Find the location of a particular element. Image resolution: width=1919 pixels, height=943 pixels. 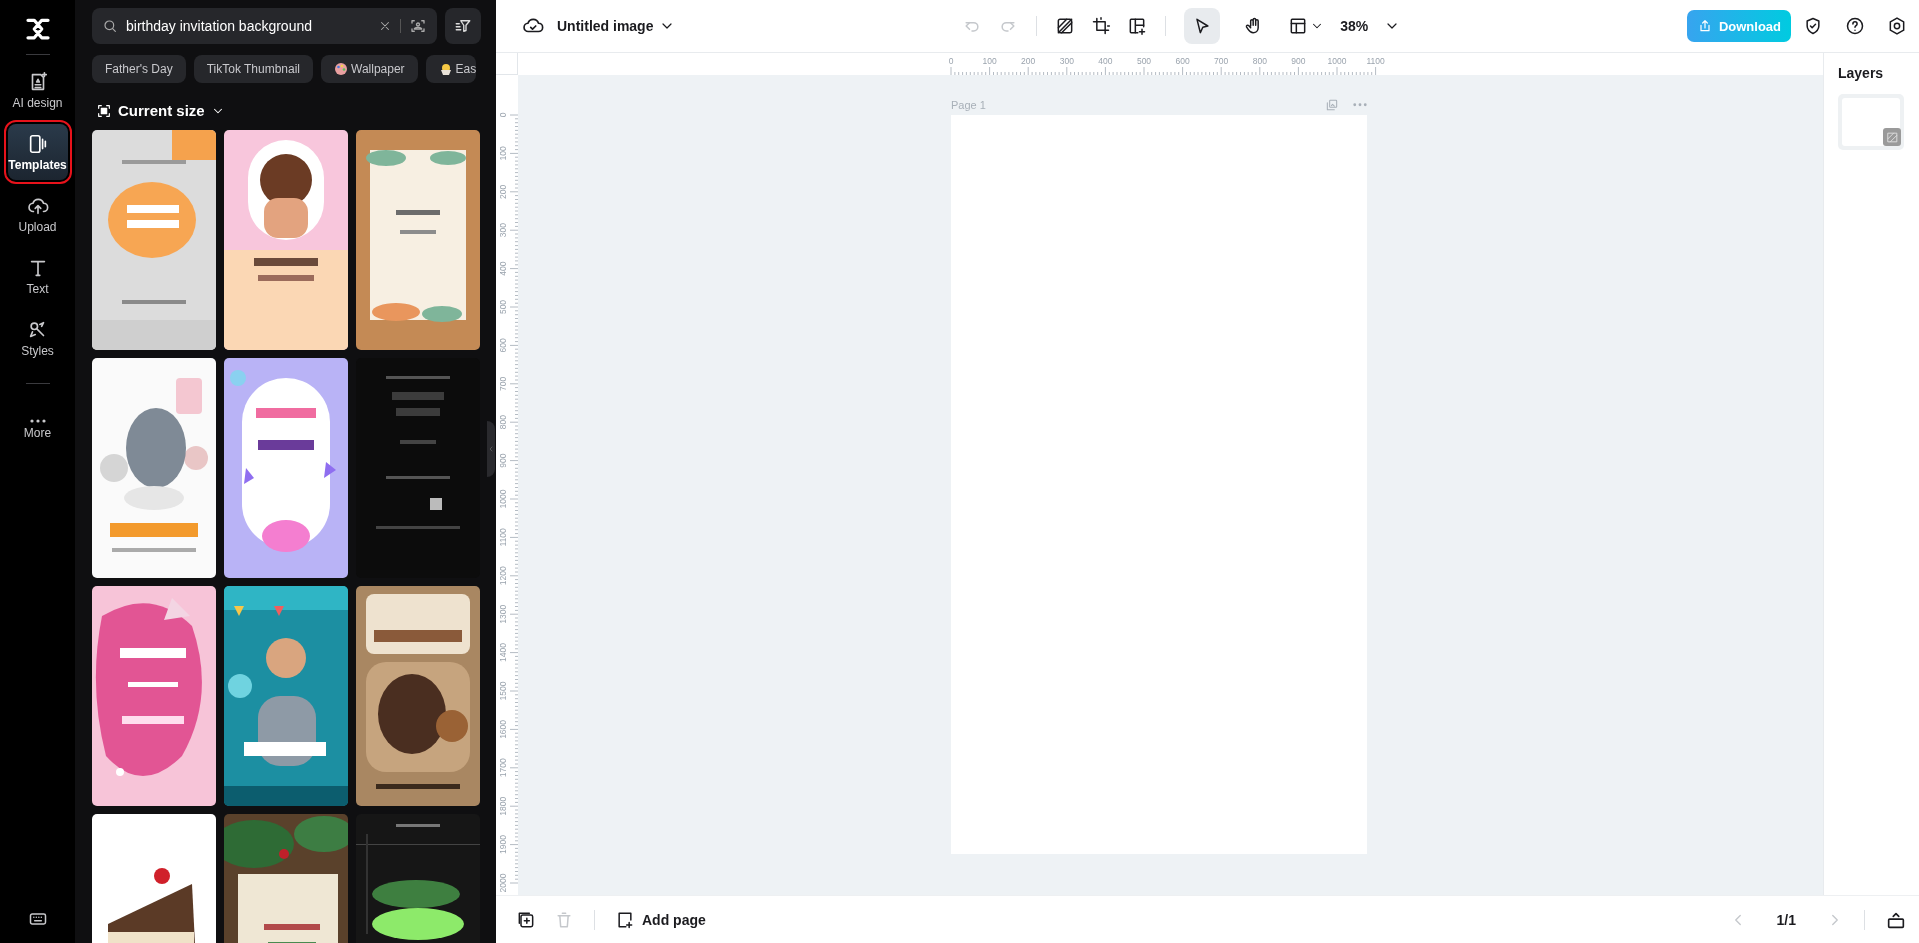

help-icon is located at coordinates (1855, 26).